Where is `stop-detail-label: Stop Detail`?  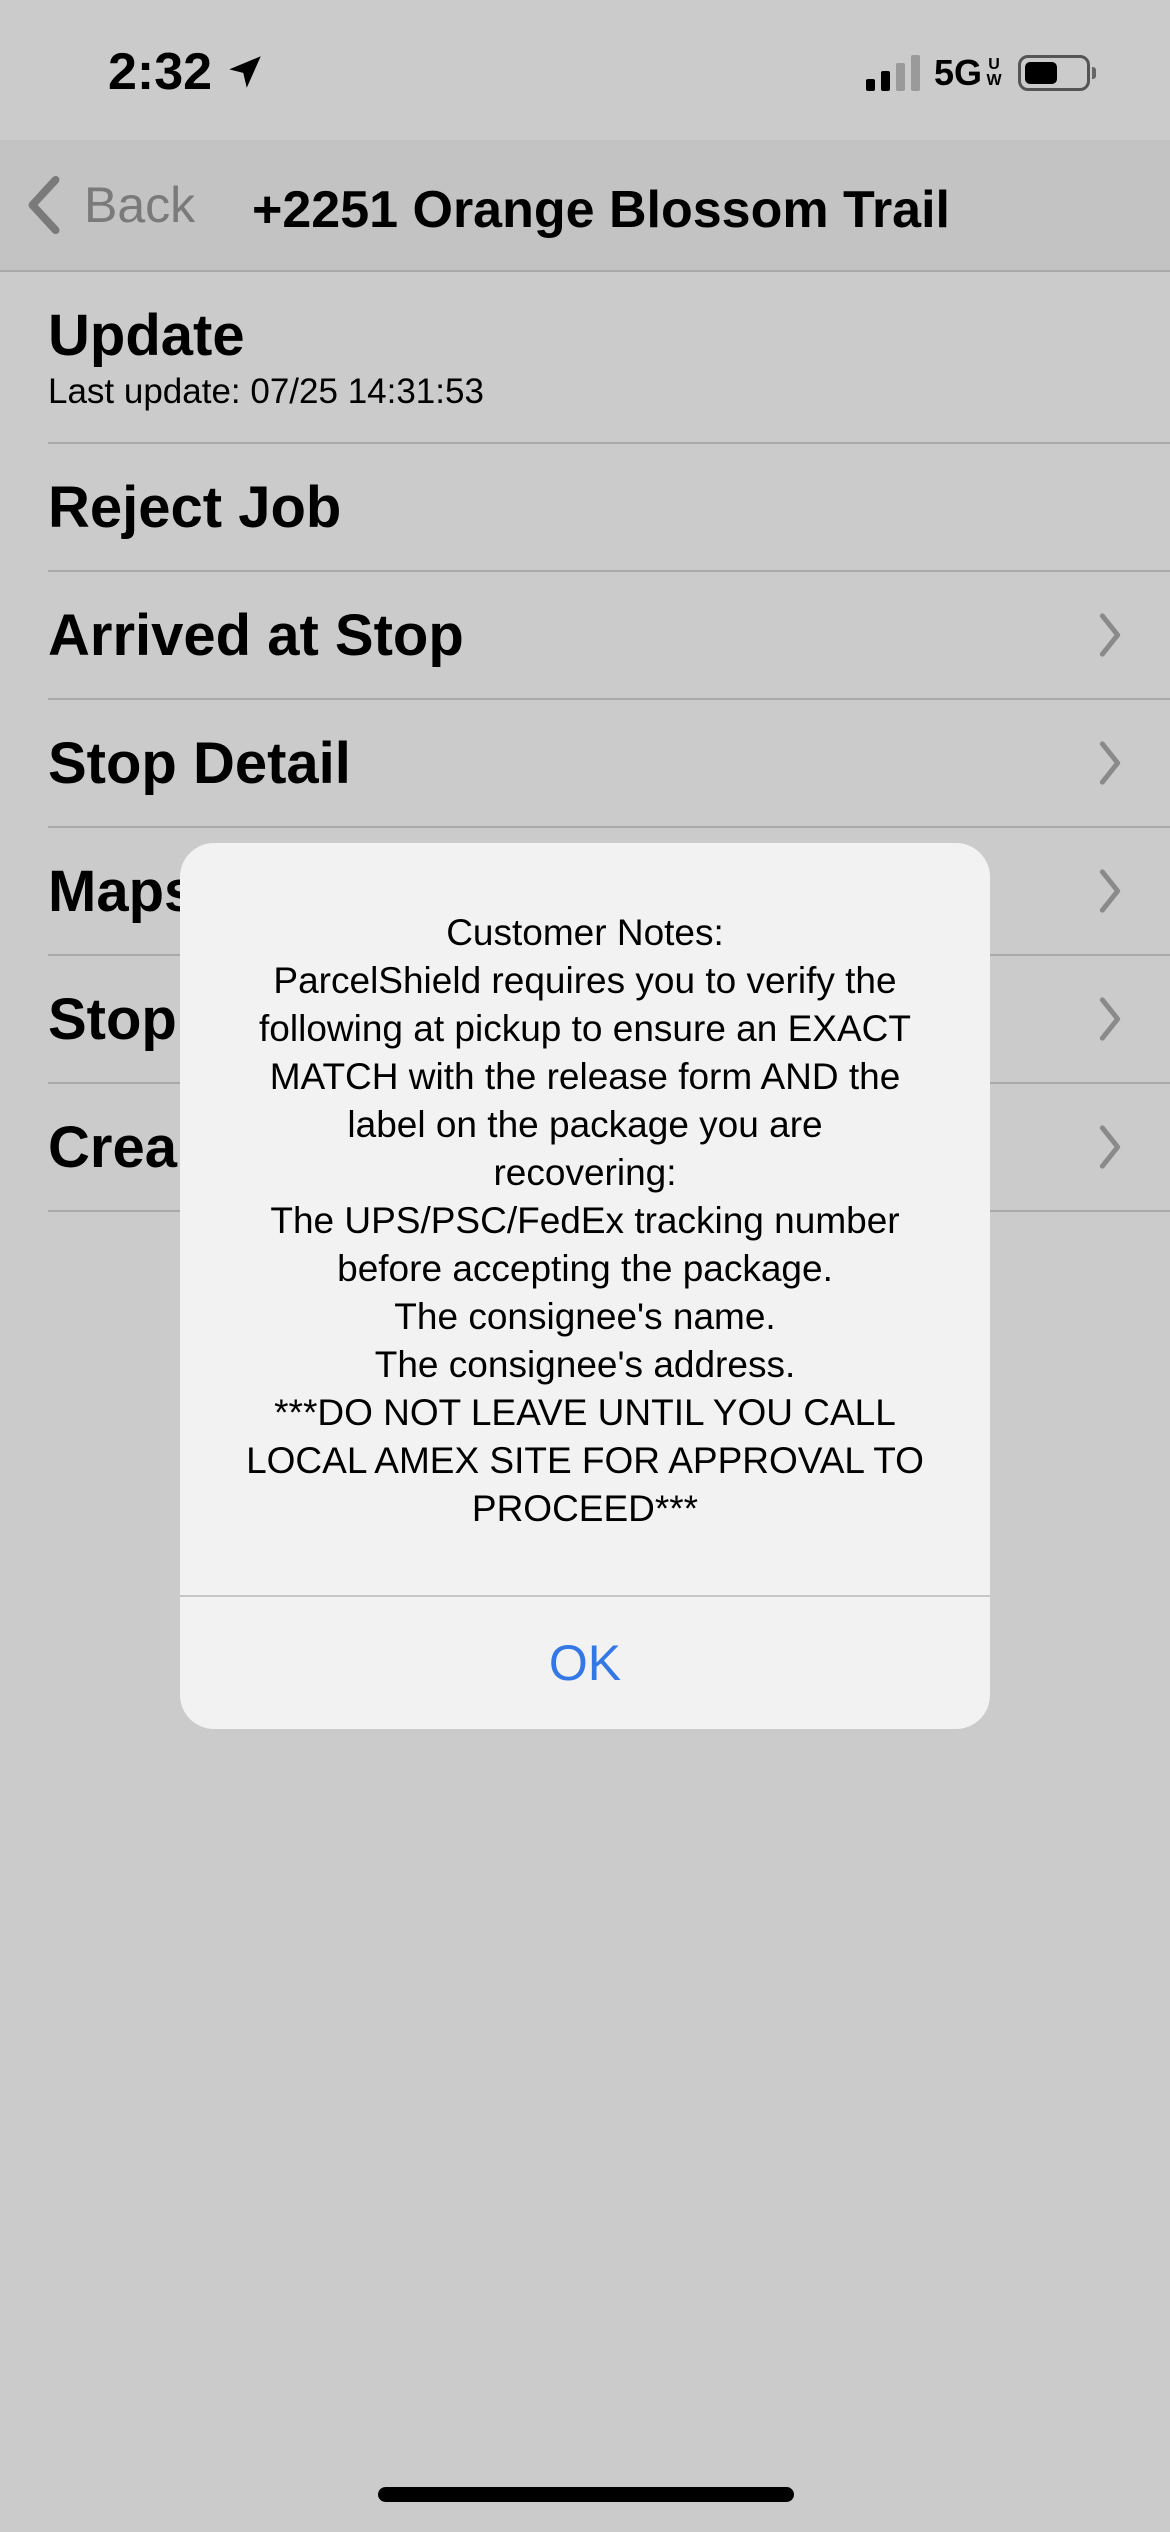
stop-detail-label: Stop Detail is located at coordinates (199, 763).